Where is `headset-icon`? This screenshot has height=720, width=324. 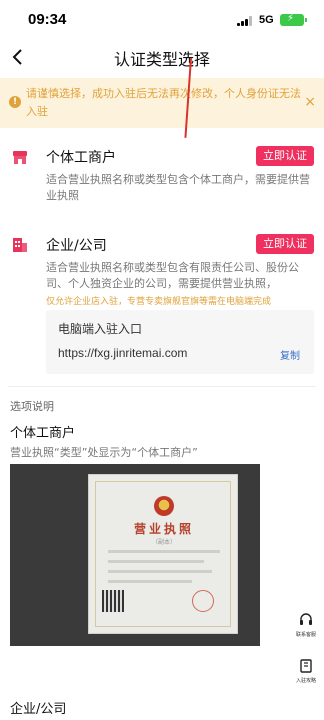
headset-icon is located at coordinates (306, 619).